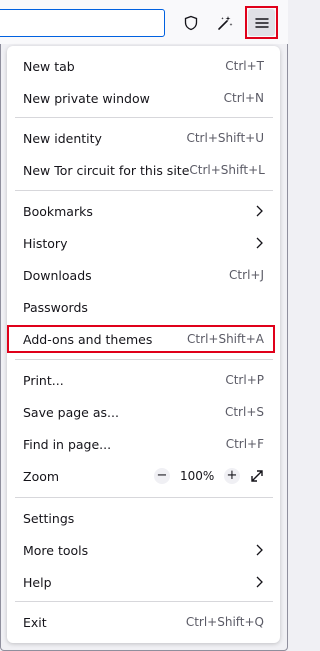 This screenshot has height=651, width=320. I want to click on menu-item-label: Settings, so click(49, 518).